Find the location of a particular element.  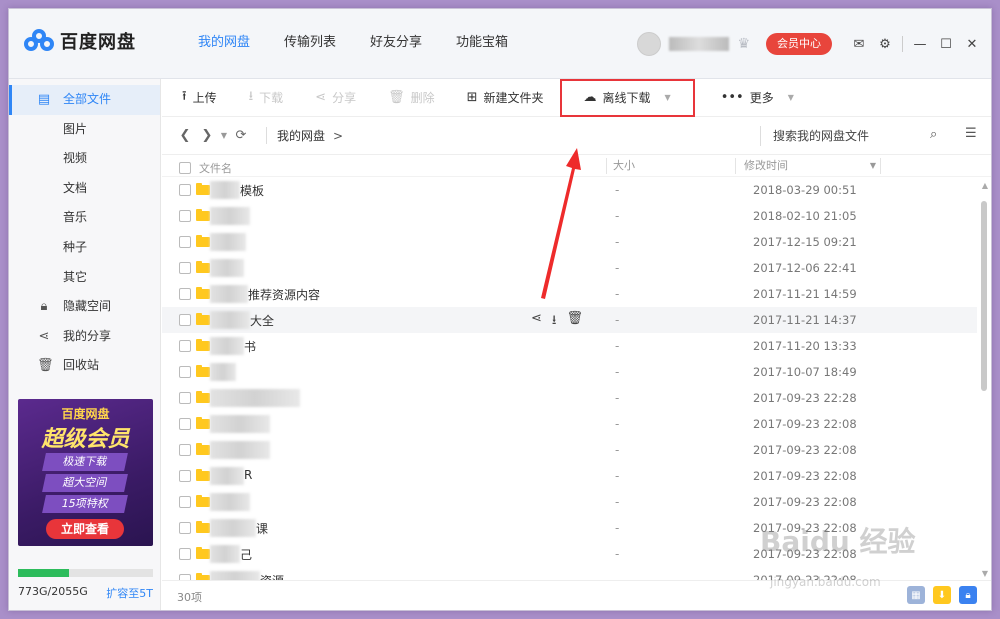

grid-view-icon: ▦ is located at coordinates (916, 595).